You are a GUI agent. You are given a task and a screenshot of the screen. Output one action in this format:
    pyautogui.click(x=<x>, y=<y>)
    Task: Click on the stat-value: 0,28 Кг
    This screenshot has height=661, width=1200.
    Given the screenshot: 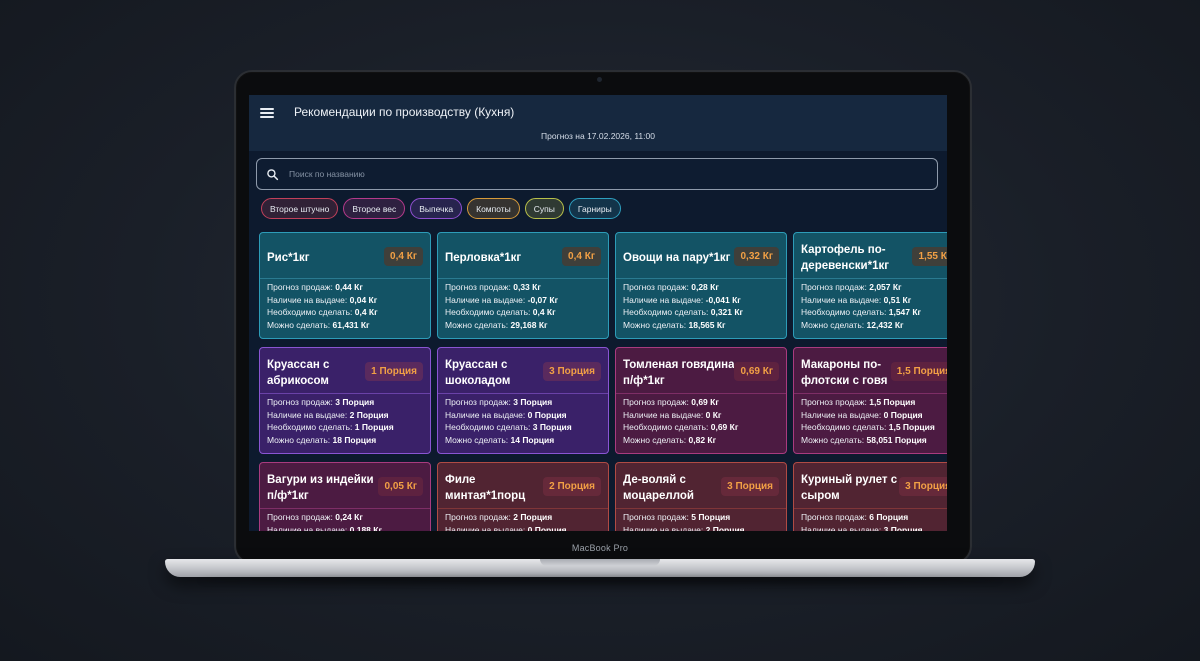 What is the action you would take?
    pyautogui.click(x=705, y=287)
    